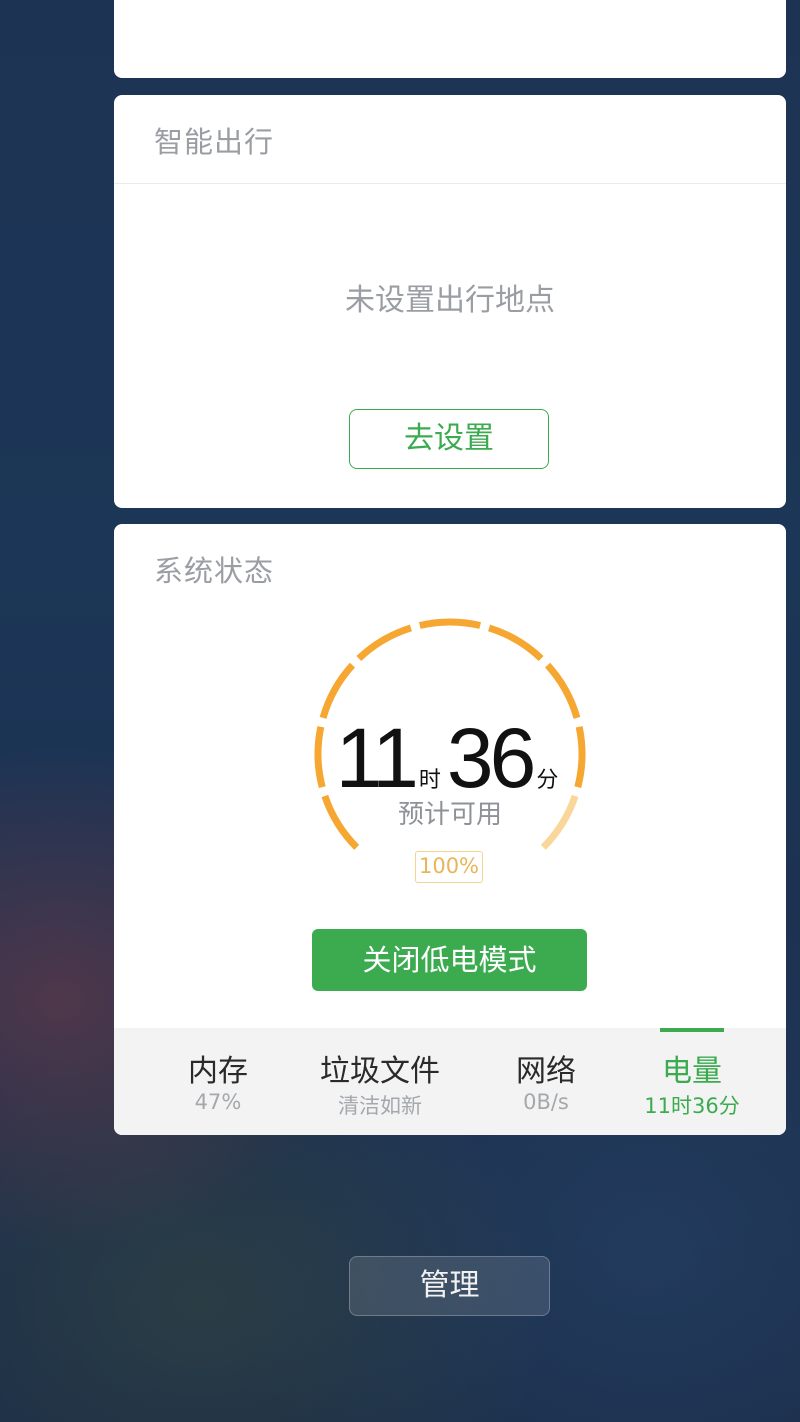 The image size is (800, 1422). What do you see at coordinates (429, 780) in the screenshot?
I see `hours-unit: 时` at bounding box center [429, 780].